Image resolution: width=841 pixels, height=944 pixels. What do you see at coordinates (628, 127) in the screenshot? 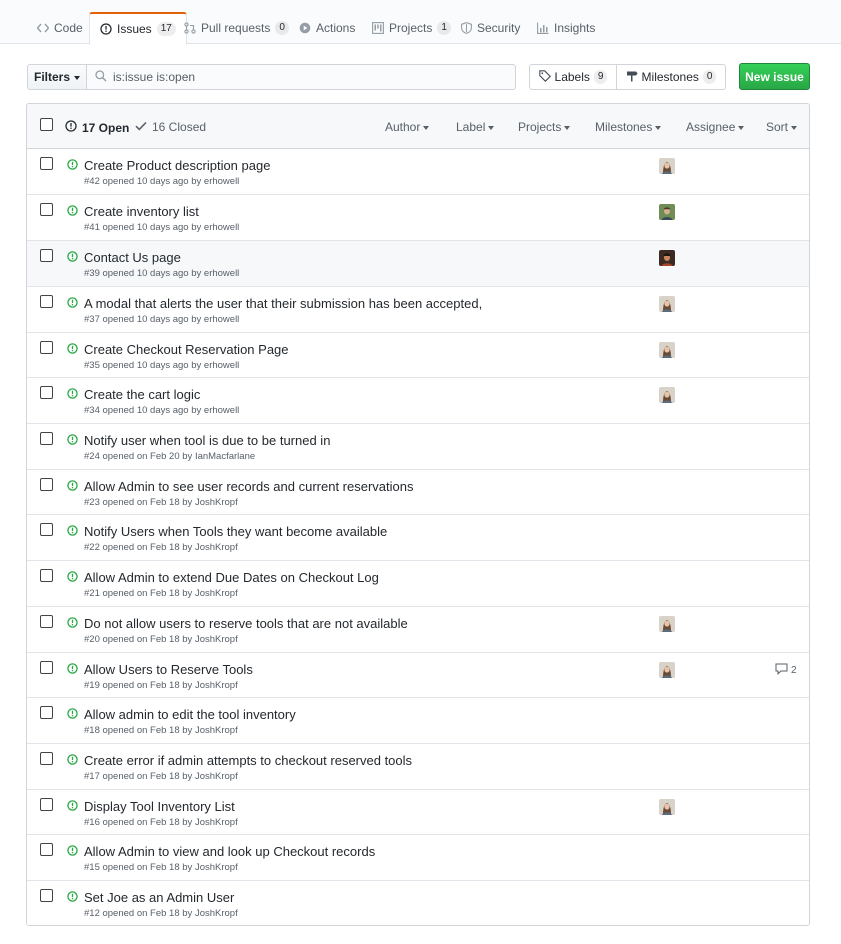
I see `milestones-filter: Milestones` at bounding box center [628, 127].